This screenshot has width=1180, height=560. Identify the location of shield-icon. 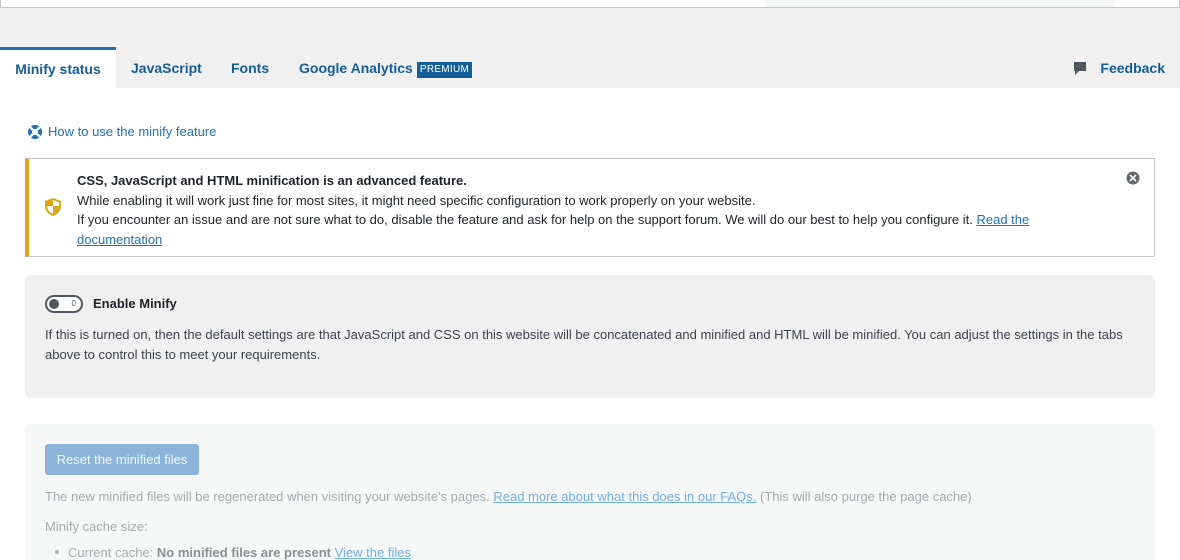
(53, 207).